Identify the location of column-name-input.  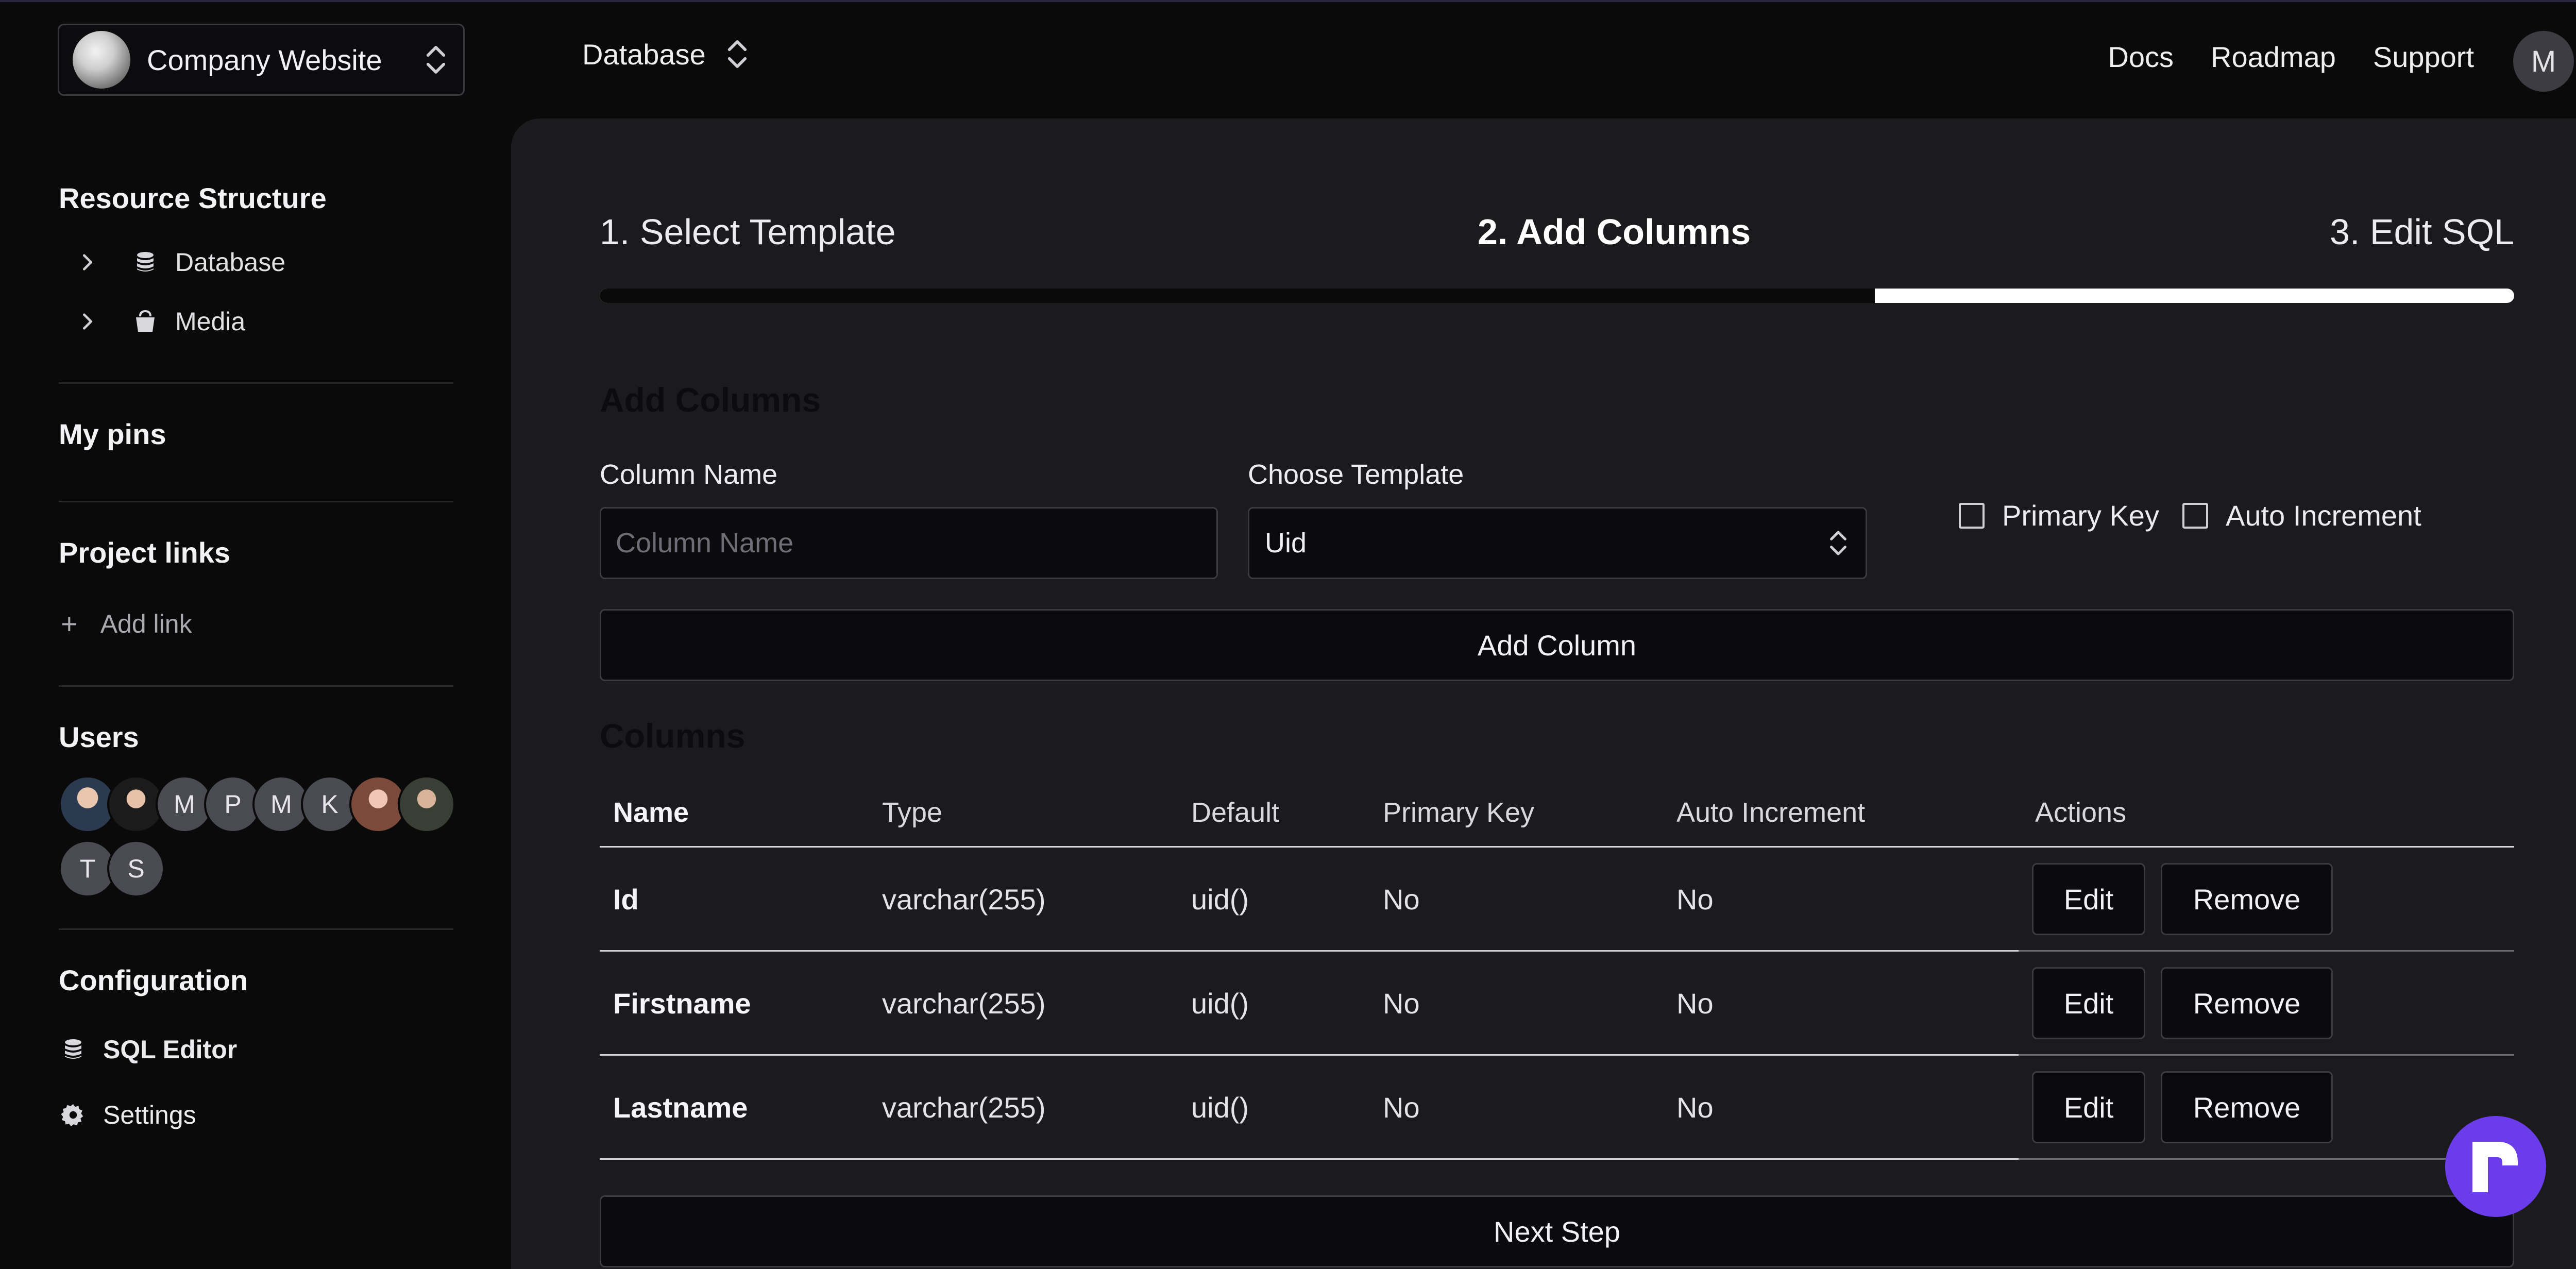
(909, 543).